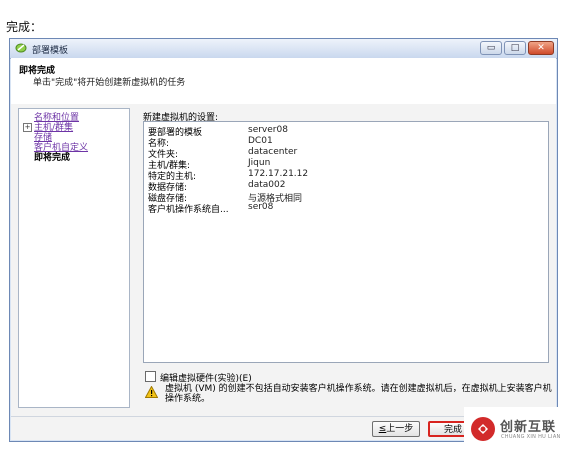 The height and width of the screenshot is (452, 566). What do you see at coordinates (531, 437) in the screenshot?
I see `watermark-subtext: CHUANG XIN HU LIAN` at bounding box center [531, 437].